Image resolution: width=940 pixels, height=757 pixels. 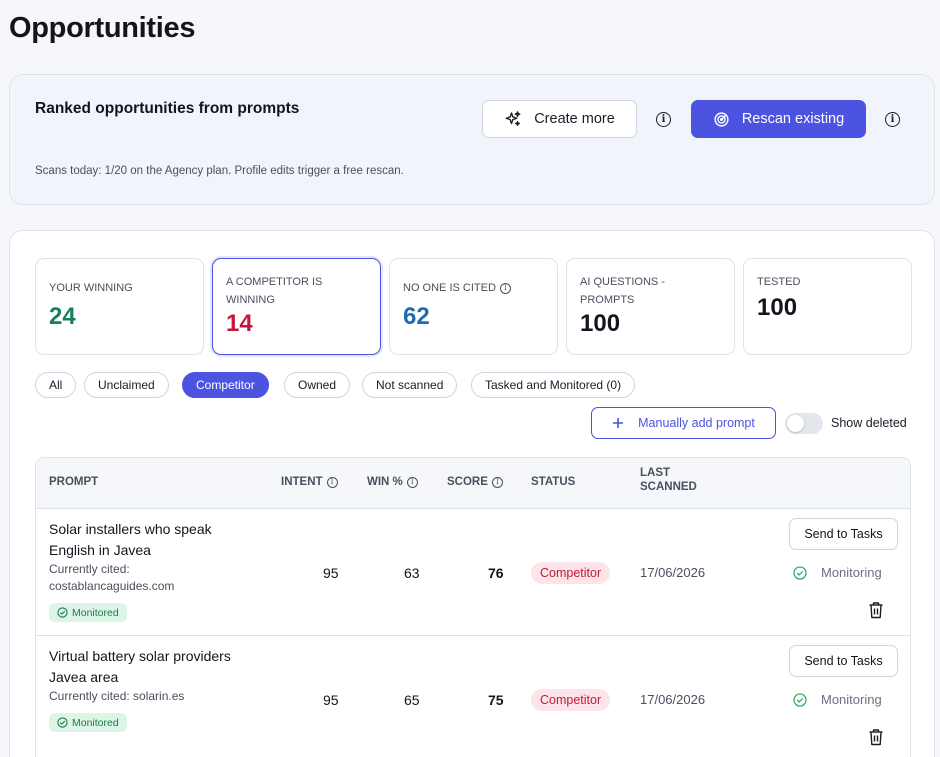 I want to click on col-prompt-label: PROMPT, so click(x=74, y=482).